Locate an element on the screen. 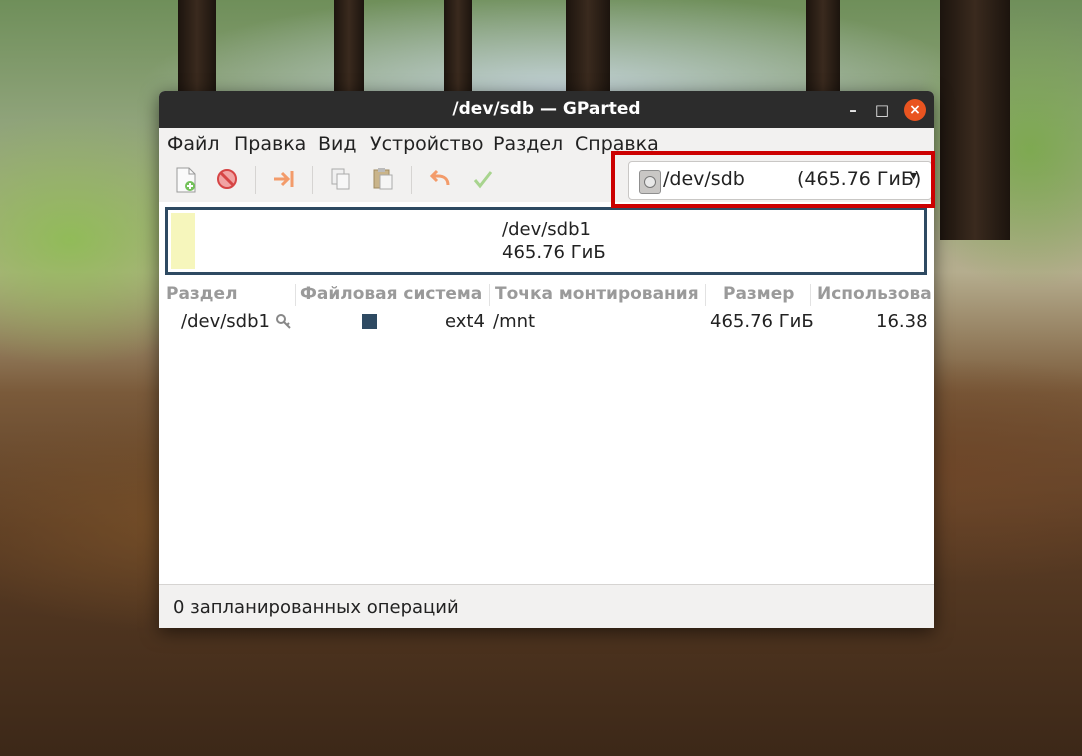  partition-used-bar is located at coordinates (183, 241).